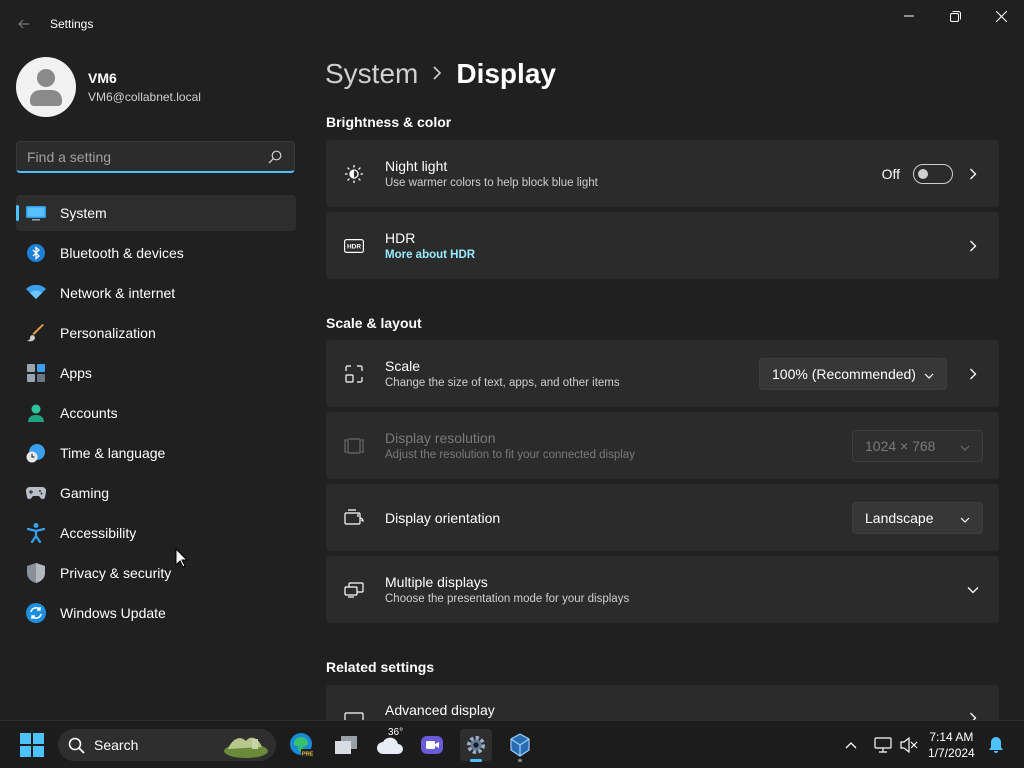 This screenshot has height=768, width=1024. I want to click on scale-dropdown: 100% (Recommended), so click(853, 373).